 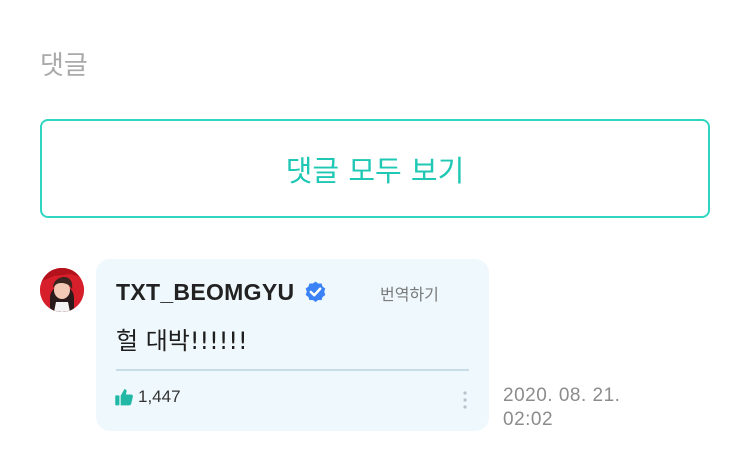 I want to click on thumbs-up-icon, so click(x=124, y=397).